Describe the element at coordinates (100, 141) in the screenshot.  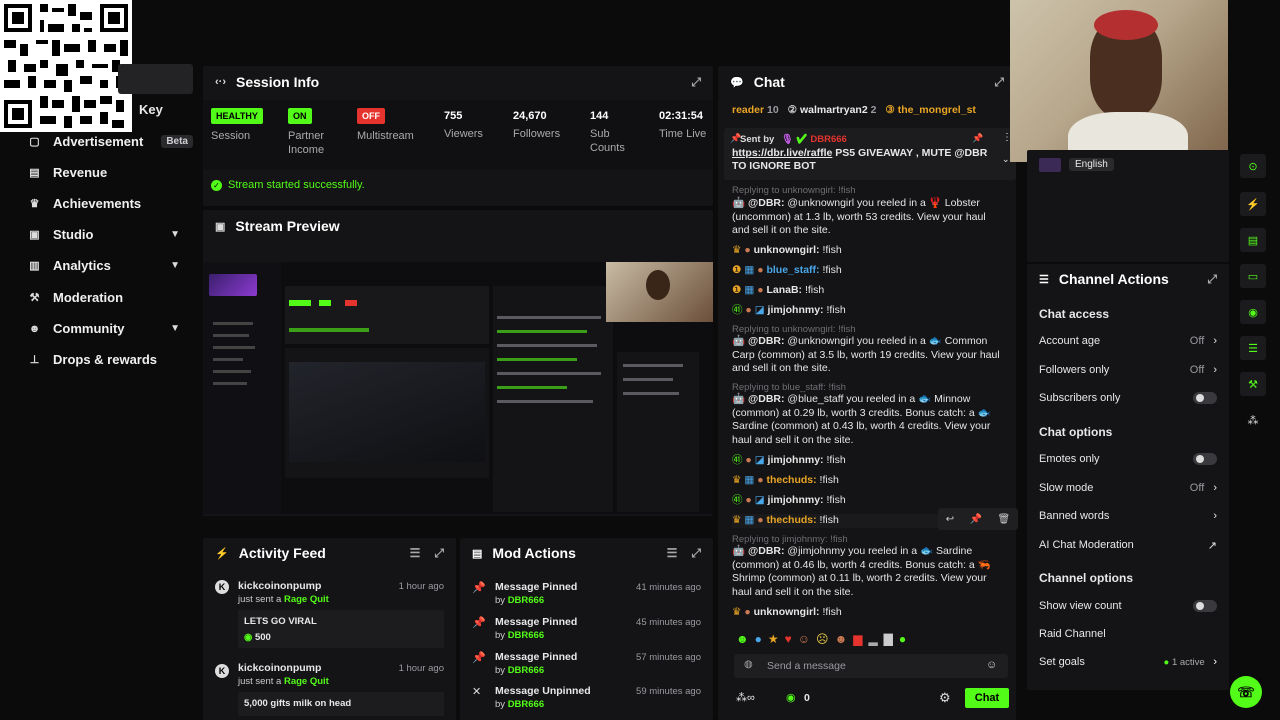
I see `sidebar-item-advertisement: ▢ Advertisement Beta` at that location.